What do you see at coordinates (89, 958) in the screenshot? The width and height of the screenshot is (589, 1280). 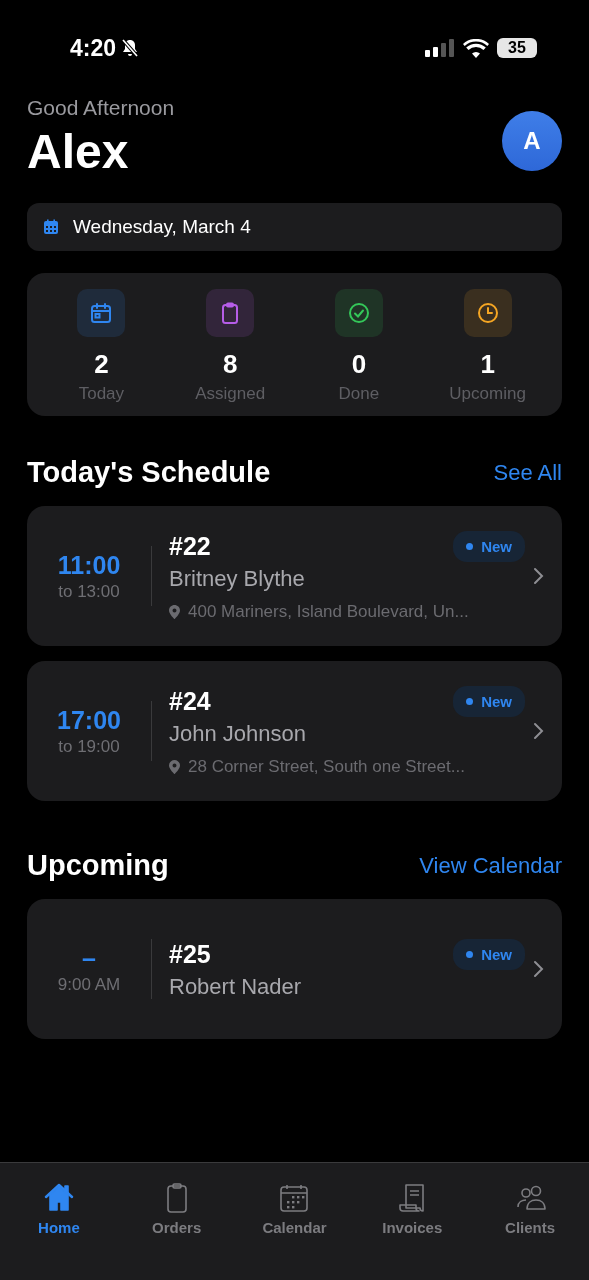 I see `start-time: –` at bounding box center [89, 958].